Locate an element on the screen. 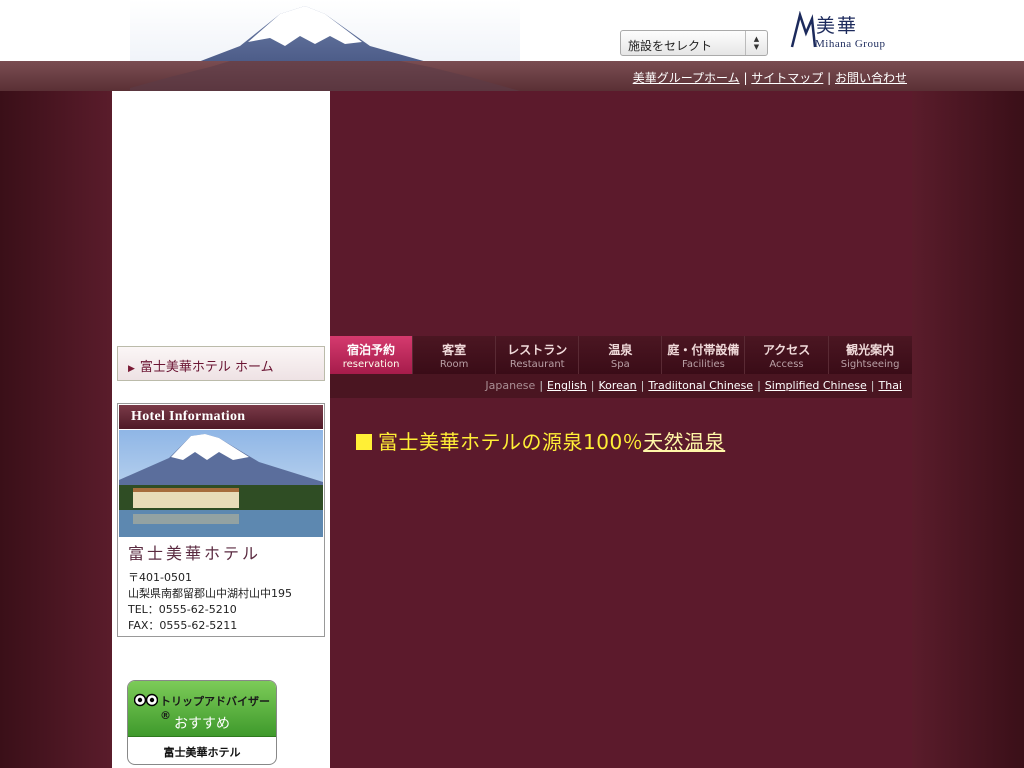 The width and height of the screenshot is (1024, 768). lang-thai: Thai is located at coordinates (891, 385).